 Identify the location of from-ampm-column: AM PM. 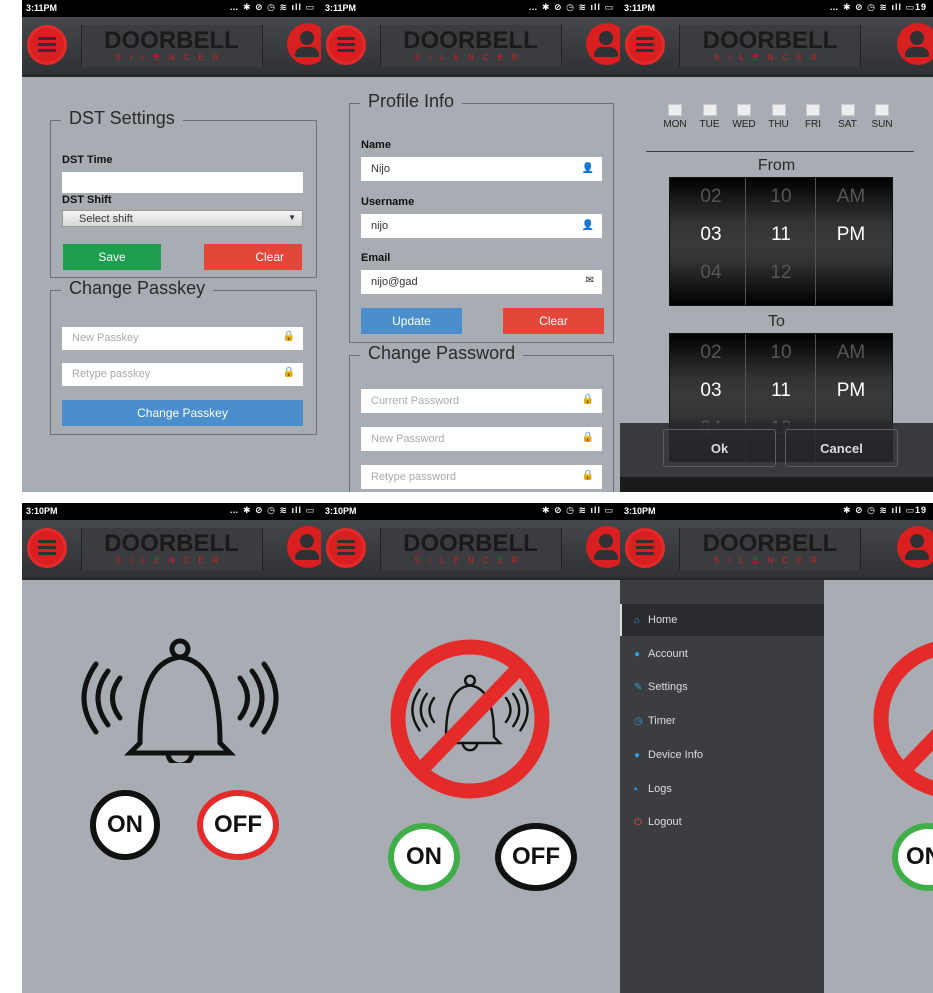
(851, 241).